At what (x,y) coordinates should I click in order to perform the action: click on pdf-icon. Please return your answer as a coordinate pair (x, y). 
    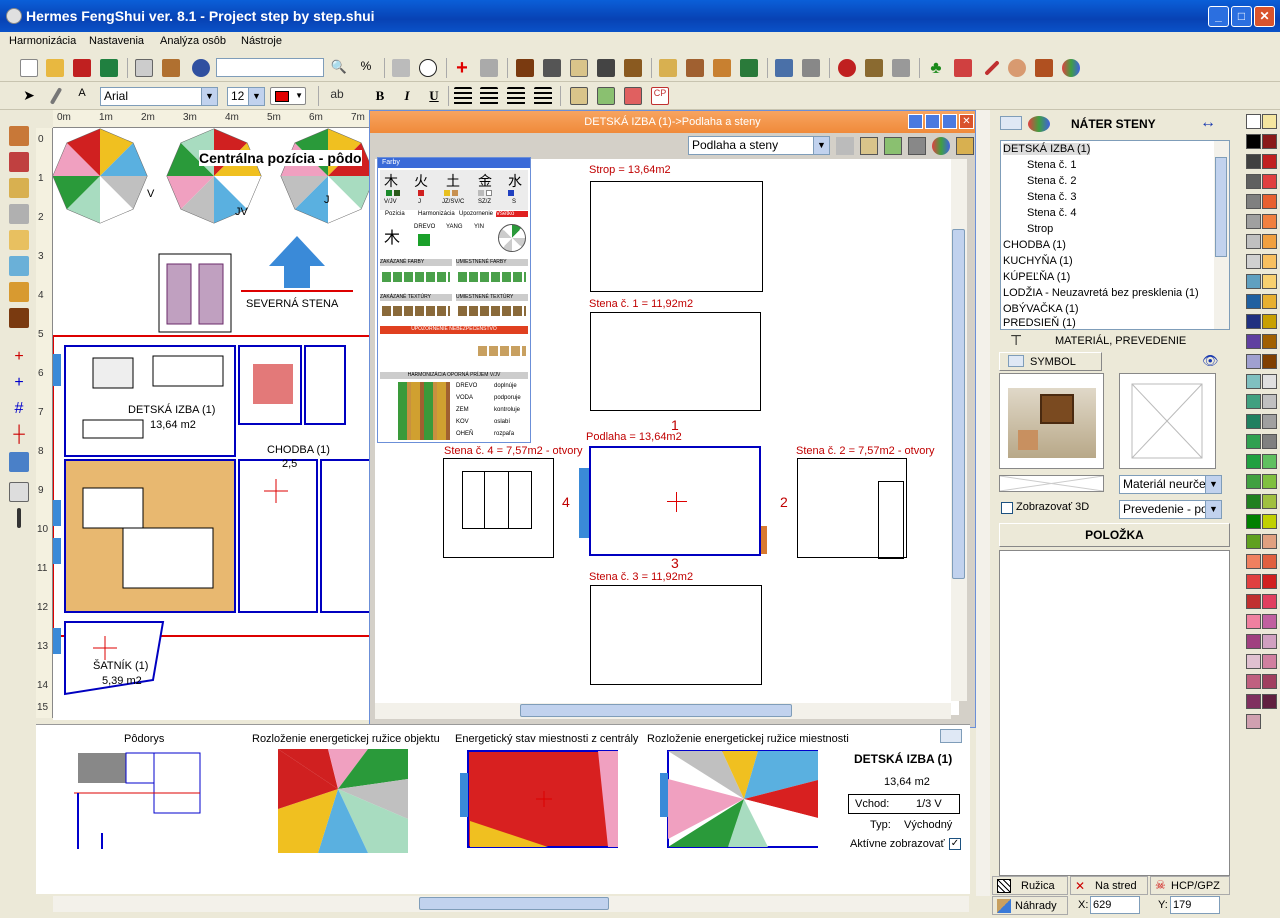
    Looking at the image, I should click on (963, 68).